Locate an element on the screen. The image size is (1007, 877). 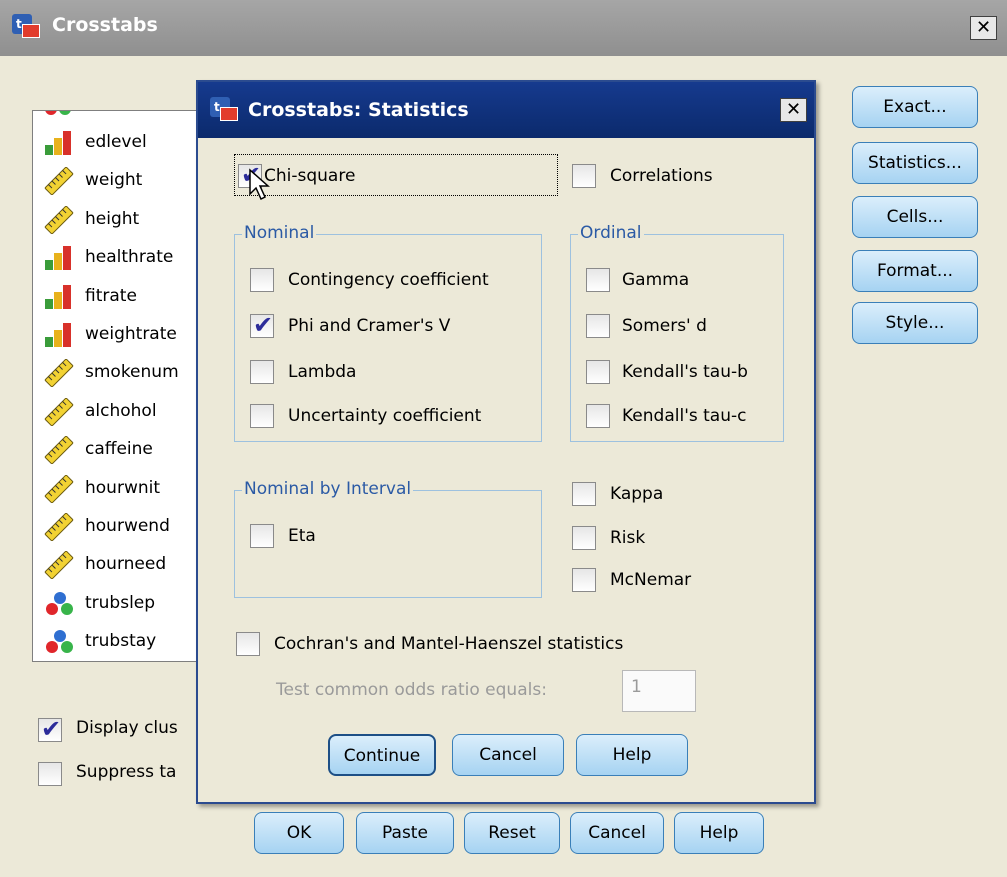
kendalls-tau-c-checkbox is located at coordinates (598, 416).